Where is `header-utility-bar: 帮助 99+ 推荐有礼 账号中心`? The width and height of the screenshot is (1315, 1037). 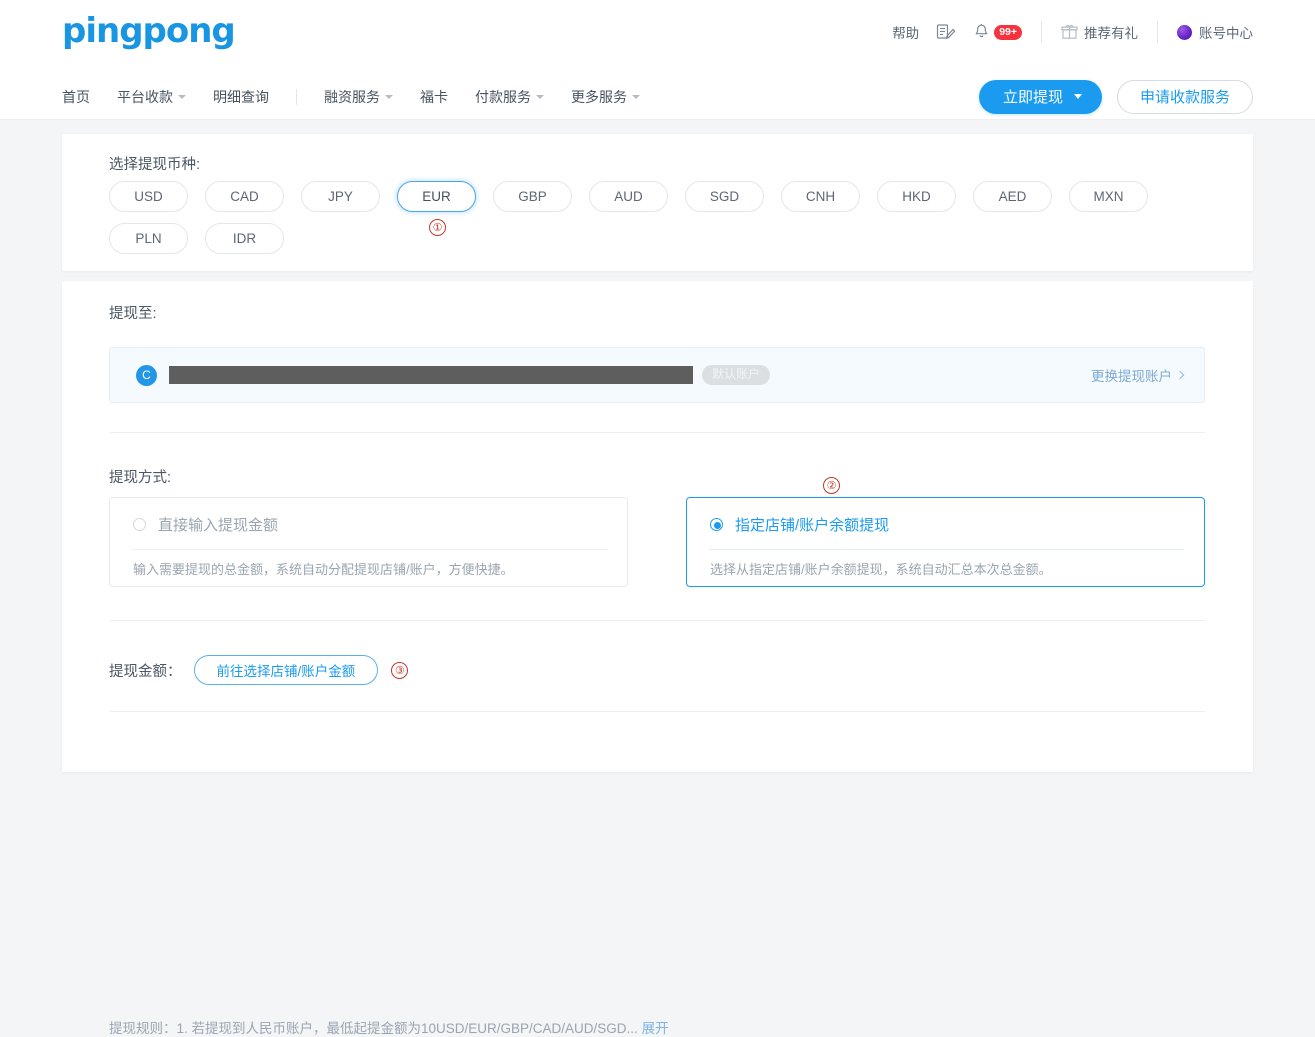
header-utility-bar: 帮助 99+ 推荐有礼 账号中心 is located at coordinates (1072, 32).